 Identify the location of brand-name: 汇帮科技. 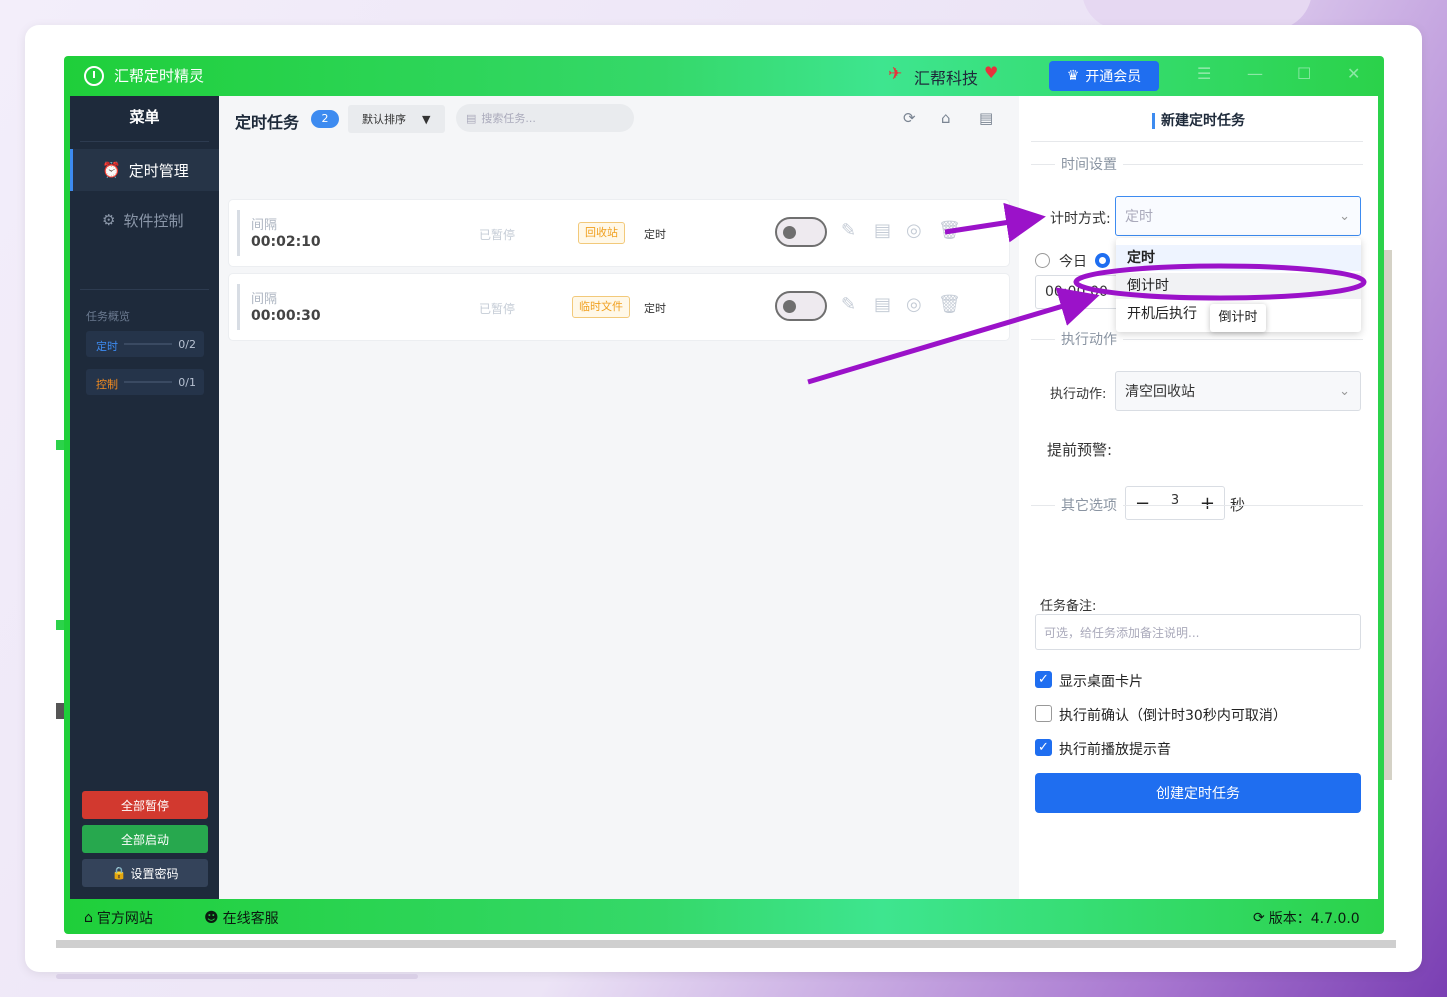
(946, 78).